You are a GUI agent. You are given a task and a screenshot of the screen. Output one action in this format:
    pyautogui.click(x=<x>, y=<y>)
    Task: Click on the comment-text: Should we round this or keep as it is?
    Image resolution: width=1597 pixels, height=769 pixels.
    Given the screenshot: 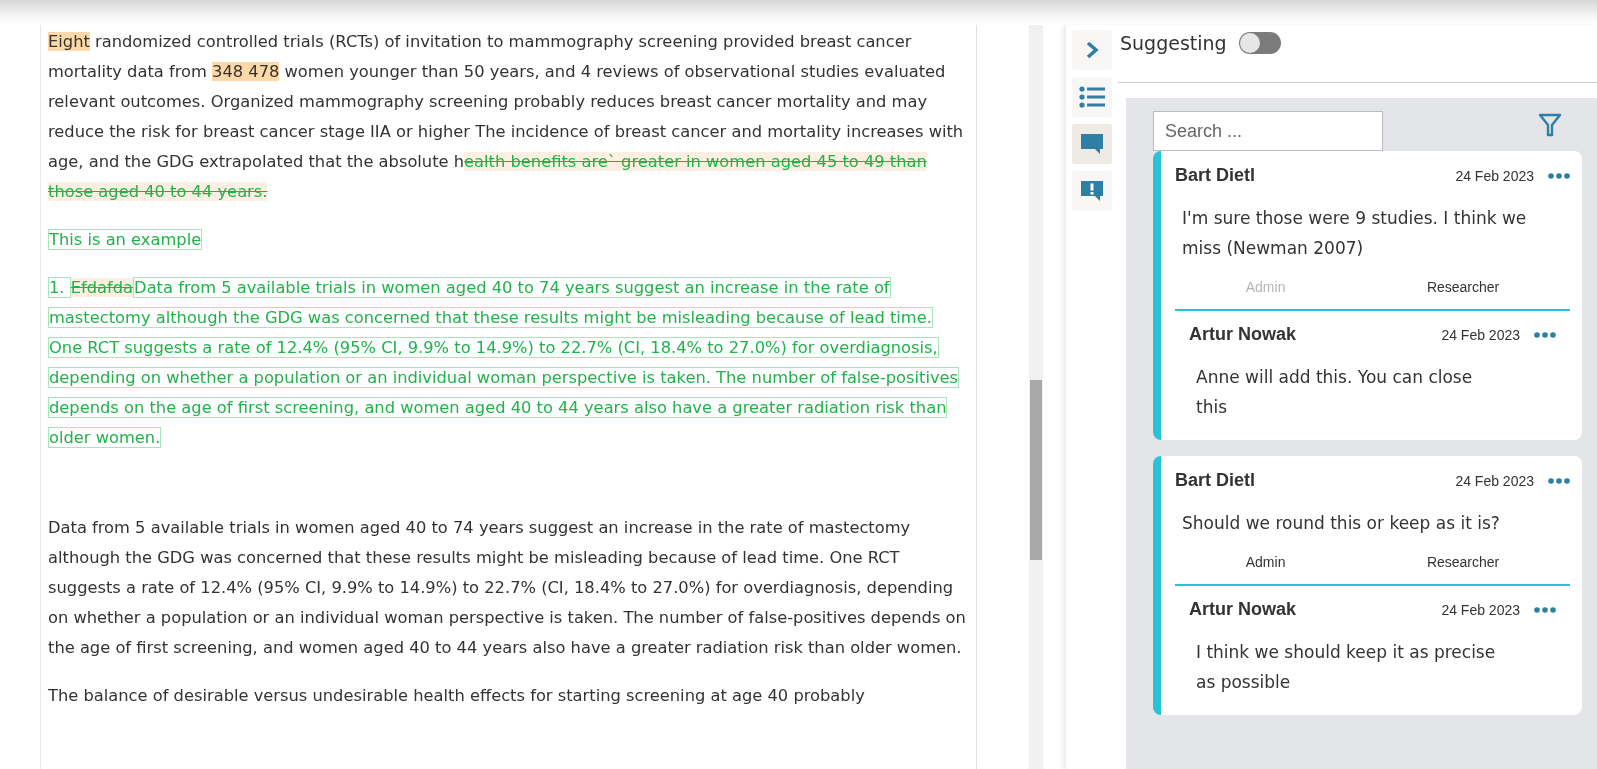 What is the action you would take?
    pyautogui.click(x=1341, y=523)
    